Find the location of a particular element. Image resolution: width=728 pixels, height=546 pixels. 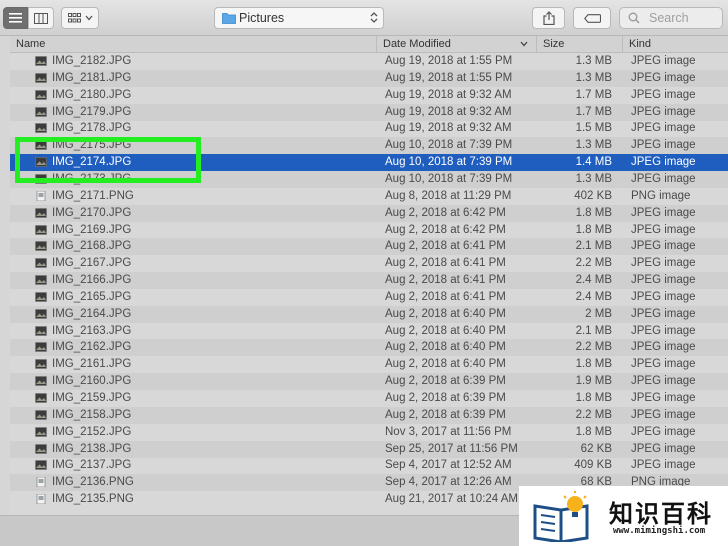

tags-button is located at coordinates (592, 18).